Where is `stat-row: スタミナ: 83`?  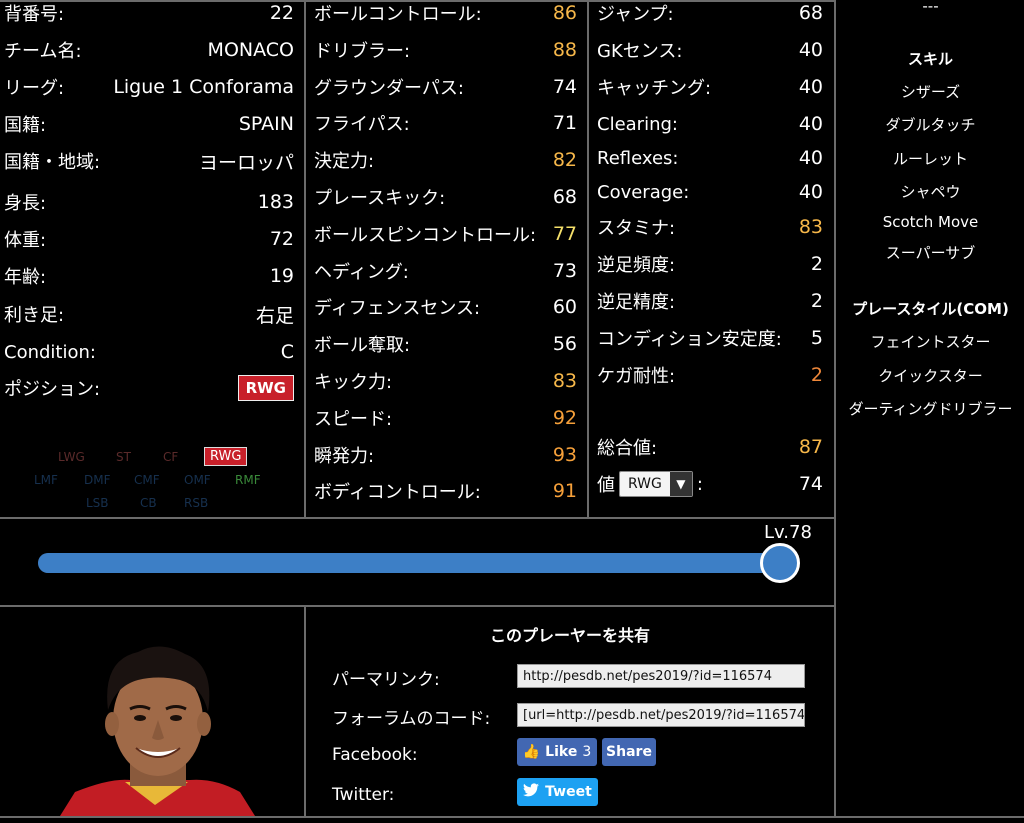
stat-row: スタミナ: 83 is located at coordinates (710, 227).